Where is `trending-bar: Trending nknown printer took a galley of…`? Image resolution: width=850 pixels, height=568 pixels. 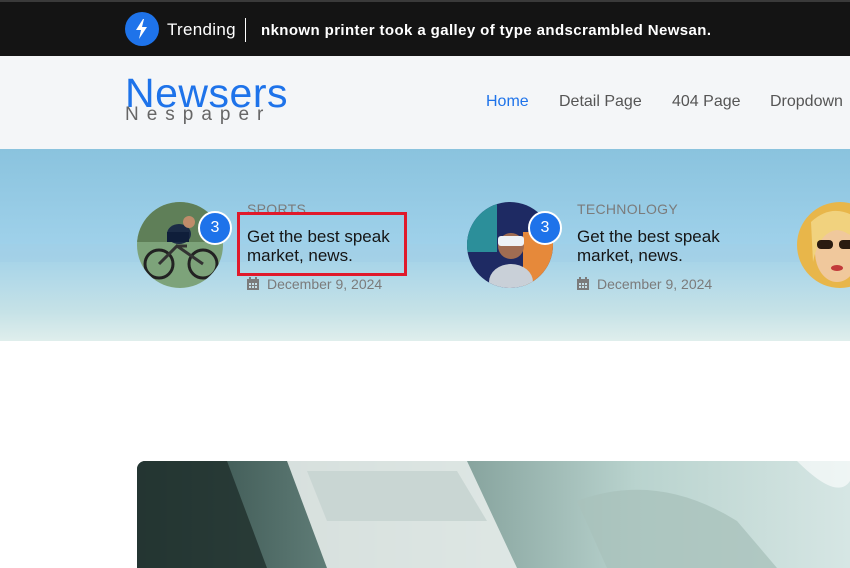 trending-bar: Trending nknown printer took a galley of… is located at coordinates (425, 28).